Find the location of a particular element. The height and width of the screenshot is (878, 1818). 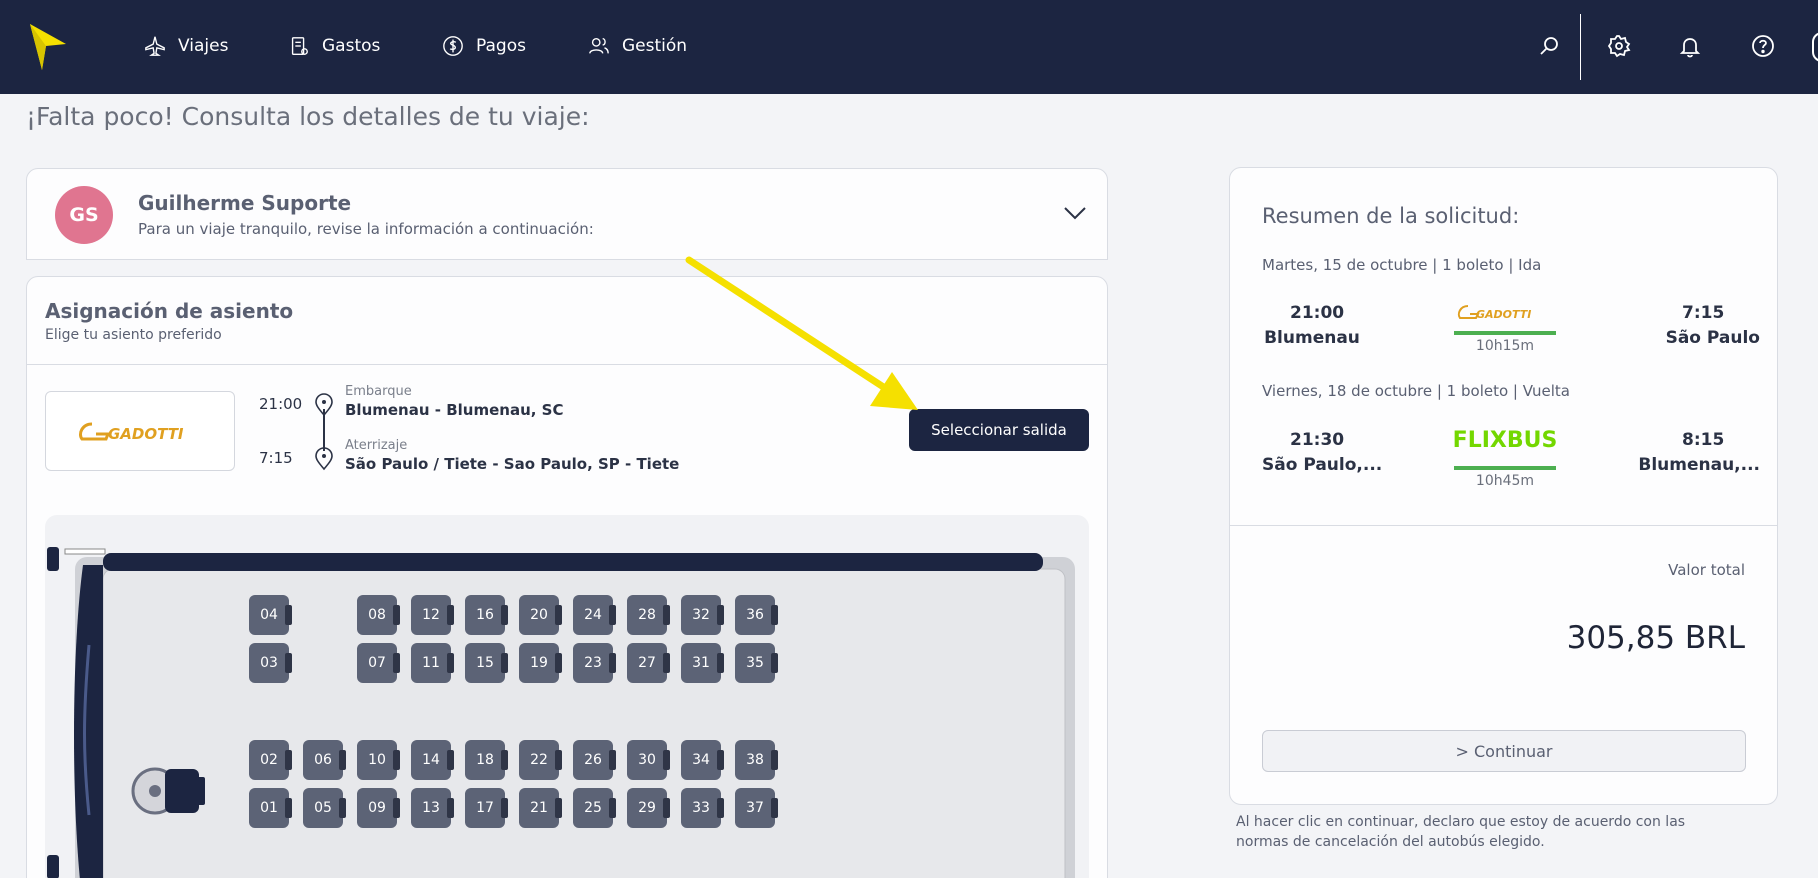

departure-label: Embarque is located at coordinates (378, 391).